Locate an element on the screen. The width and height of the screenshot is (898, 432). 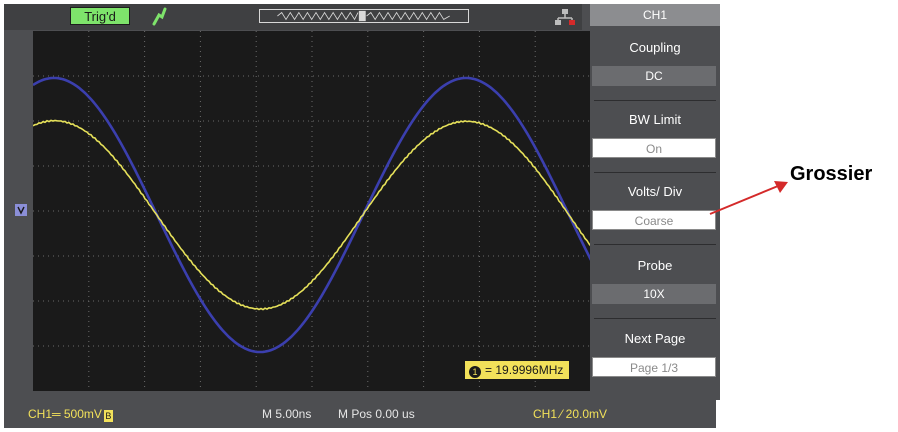
menu-title: CH1 is located at coordinates (655, 15).